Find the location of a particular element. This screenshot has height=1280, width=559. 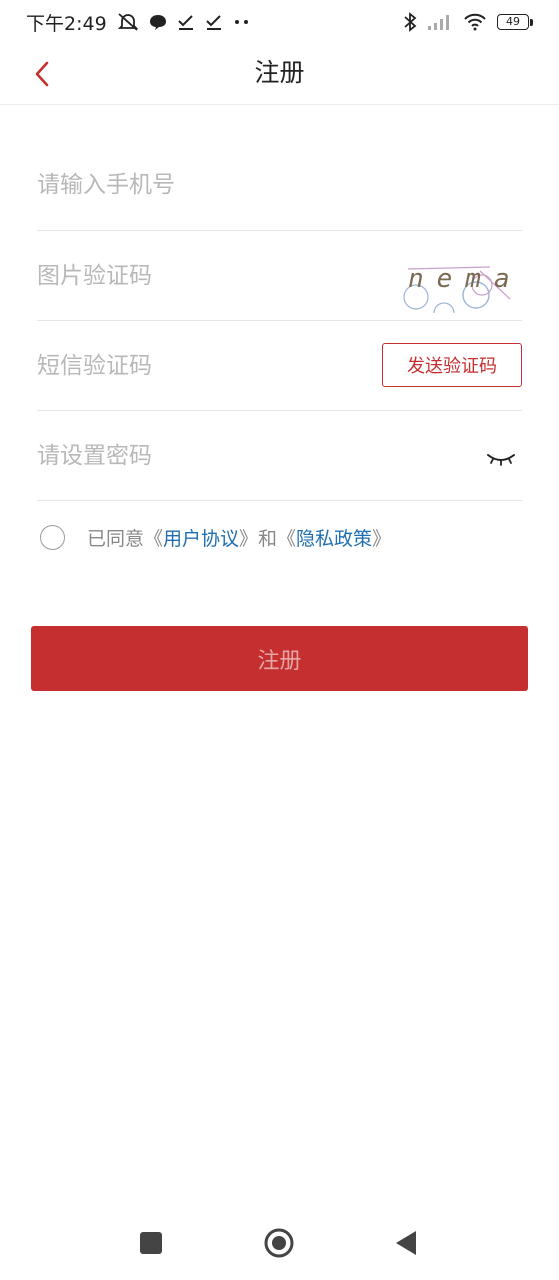

register-button: 注册 is located at coordinates (279, 658).